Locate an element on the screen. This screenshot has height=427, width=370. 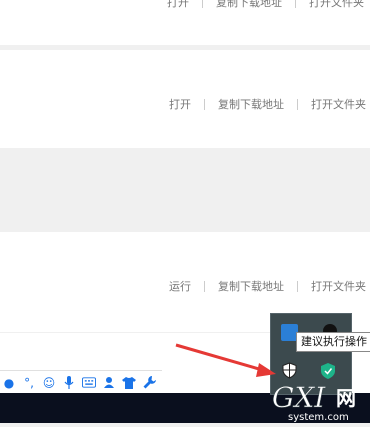
annotation-arrow is located at coordinates (225, 360).